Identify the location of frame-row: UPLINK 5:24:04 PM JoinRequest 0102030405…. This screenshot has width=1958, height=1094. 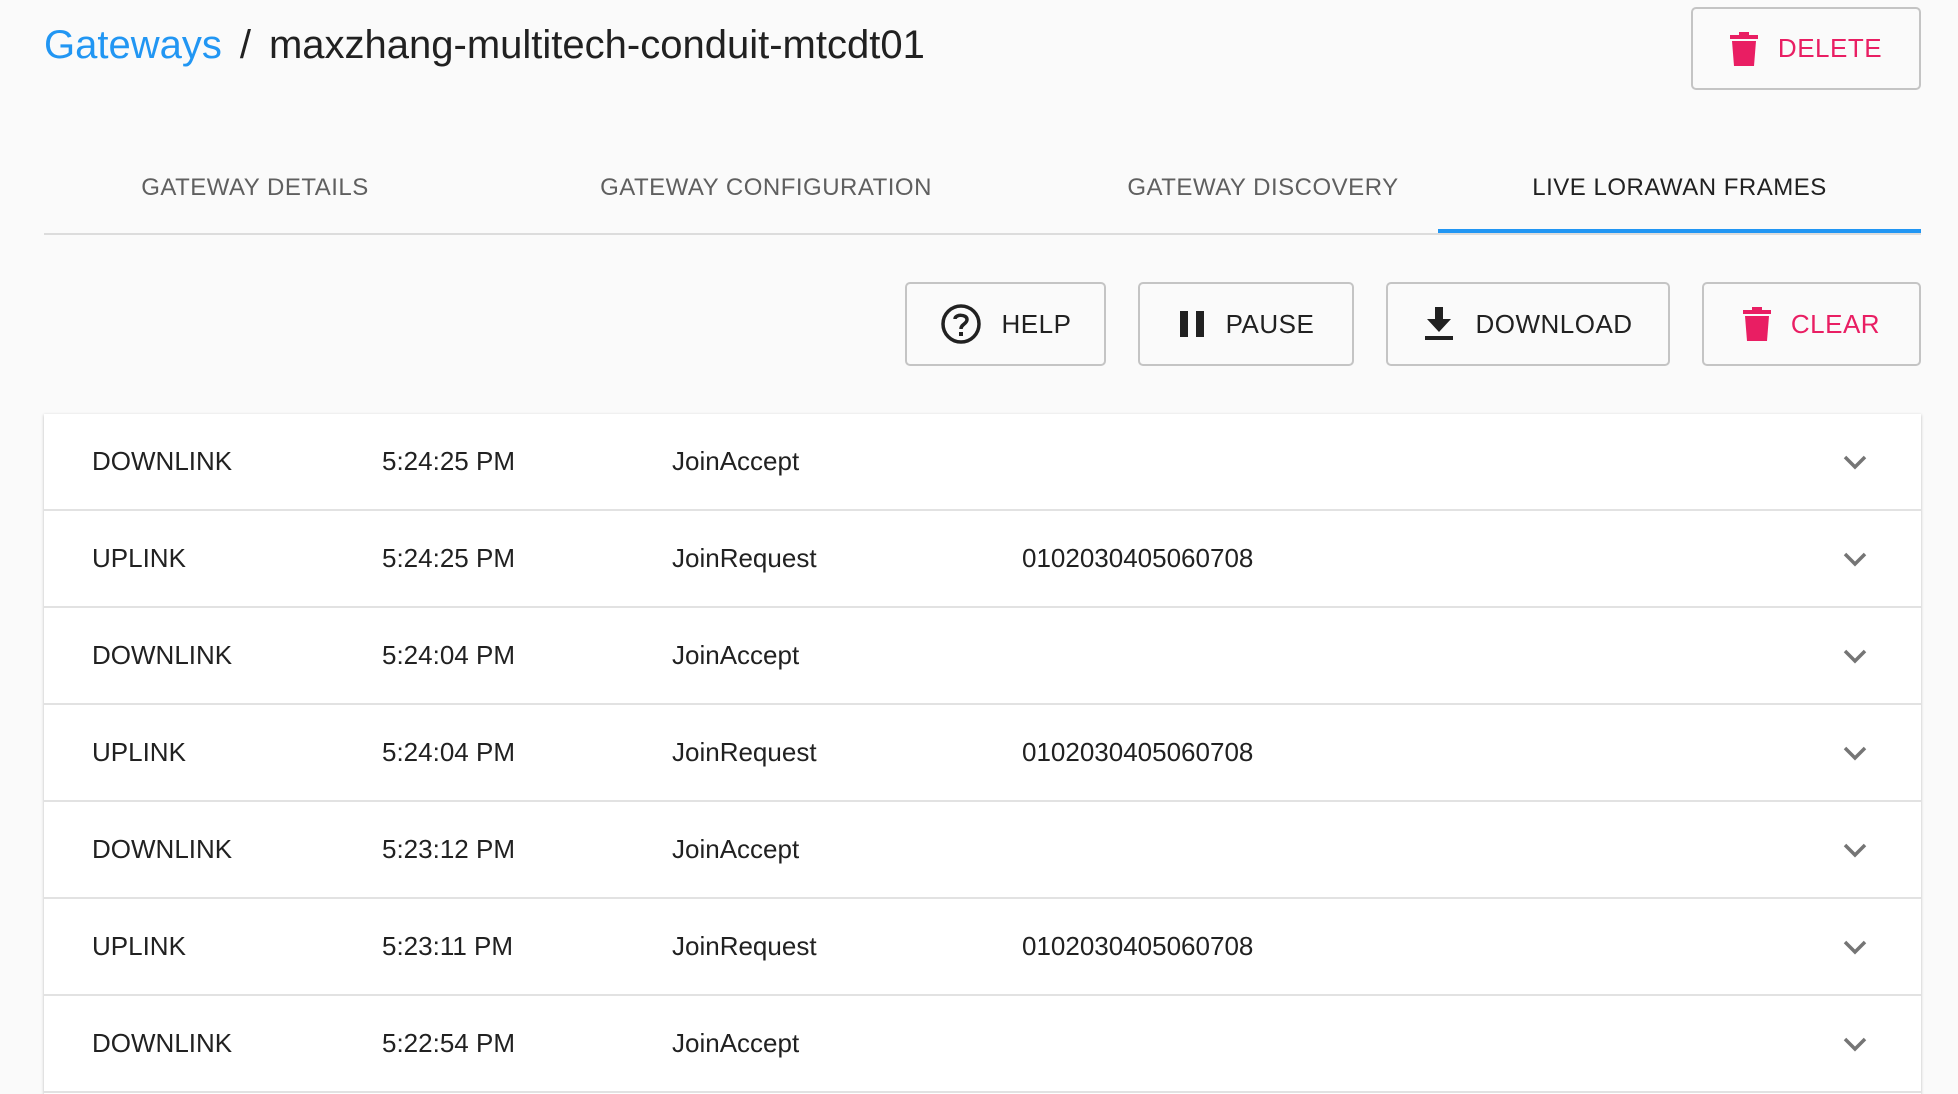
(982, 753).